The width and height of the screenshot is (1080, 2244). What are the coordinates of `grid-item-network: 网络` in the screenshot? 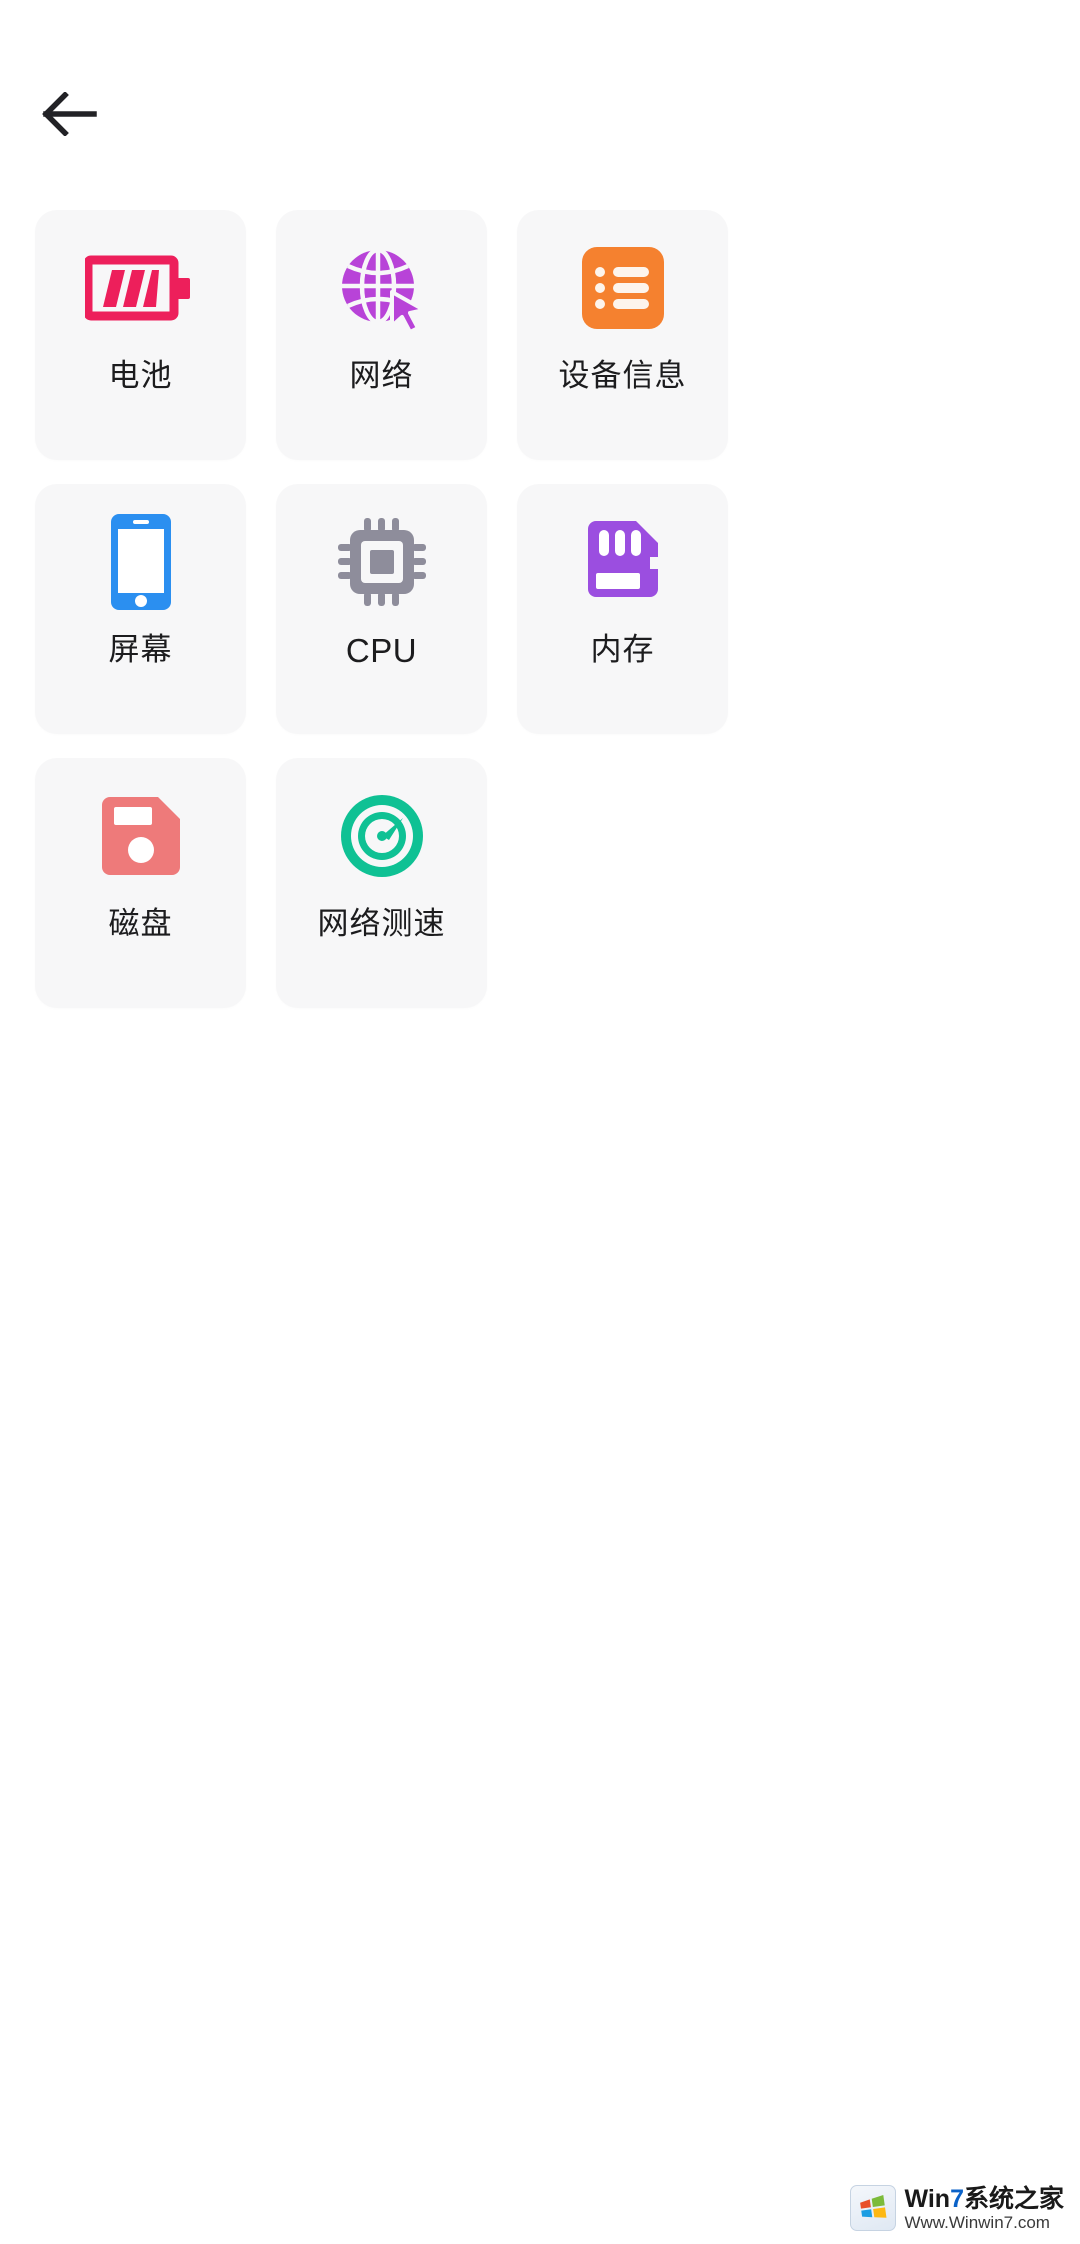 It's located at (381, 335).